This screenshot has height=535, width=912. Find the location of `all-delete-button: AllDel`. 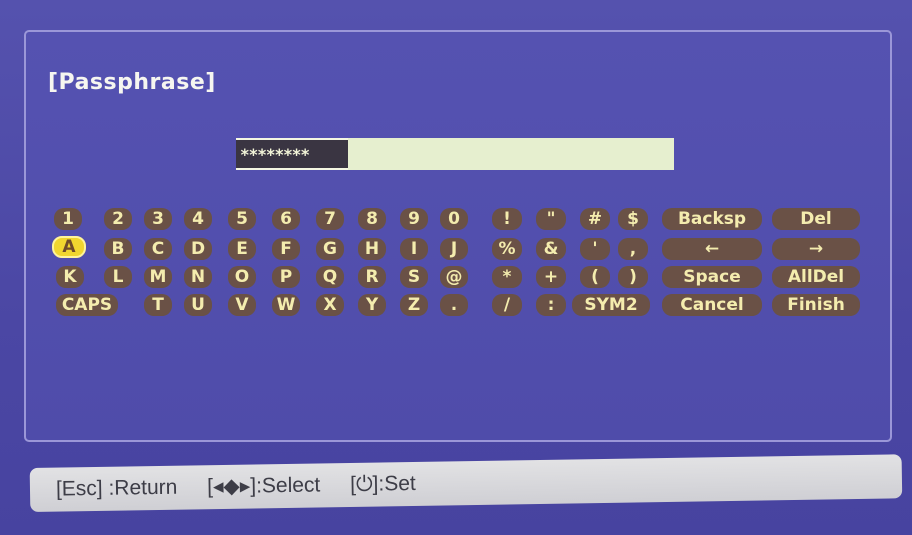

all-delete-button: AllDel is located at coordinates (816, 277).